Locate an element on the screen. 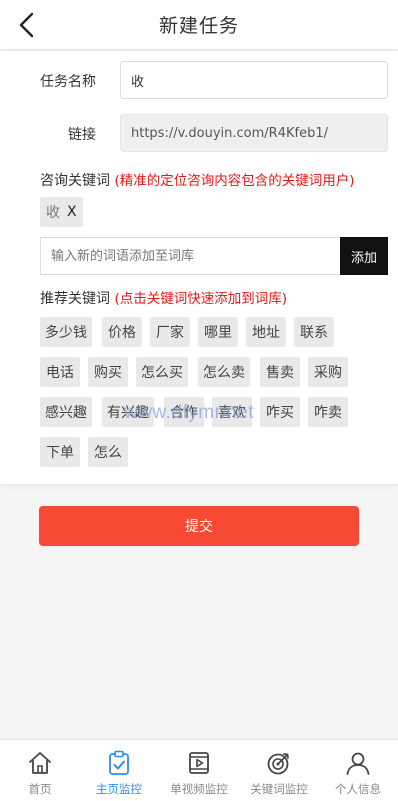 This screenshot has width=398, height=801. add-keyword-row: 添加 is located at coordinates (214, 256).